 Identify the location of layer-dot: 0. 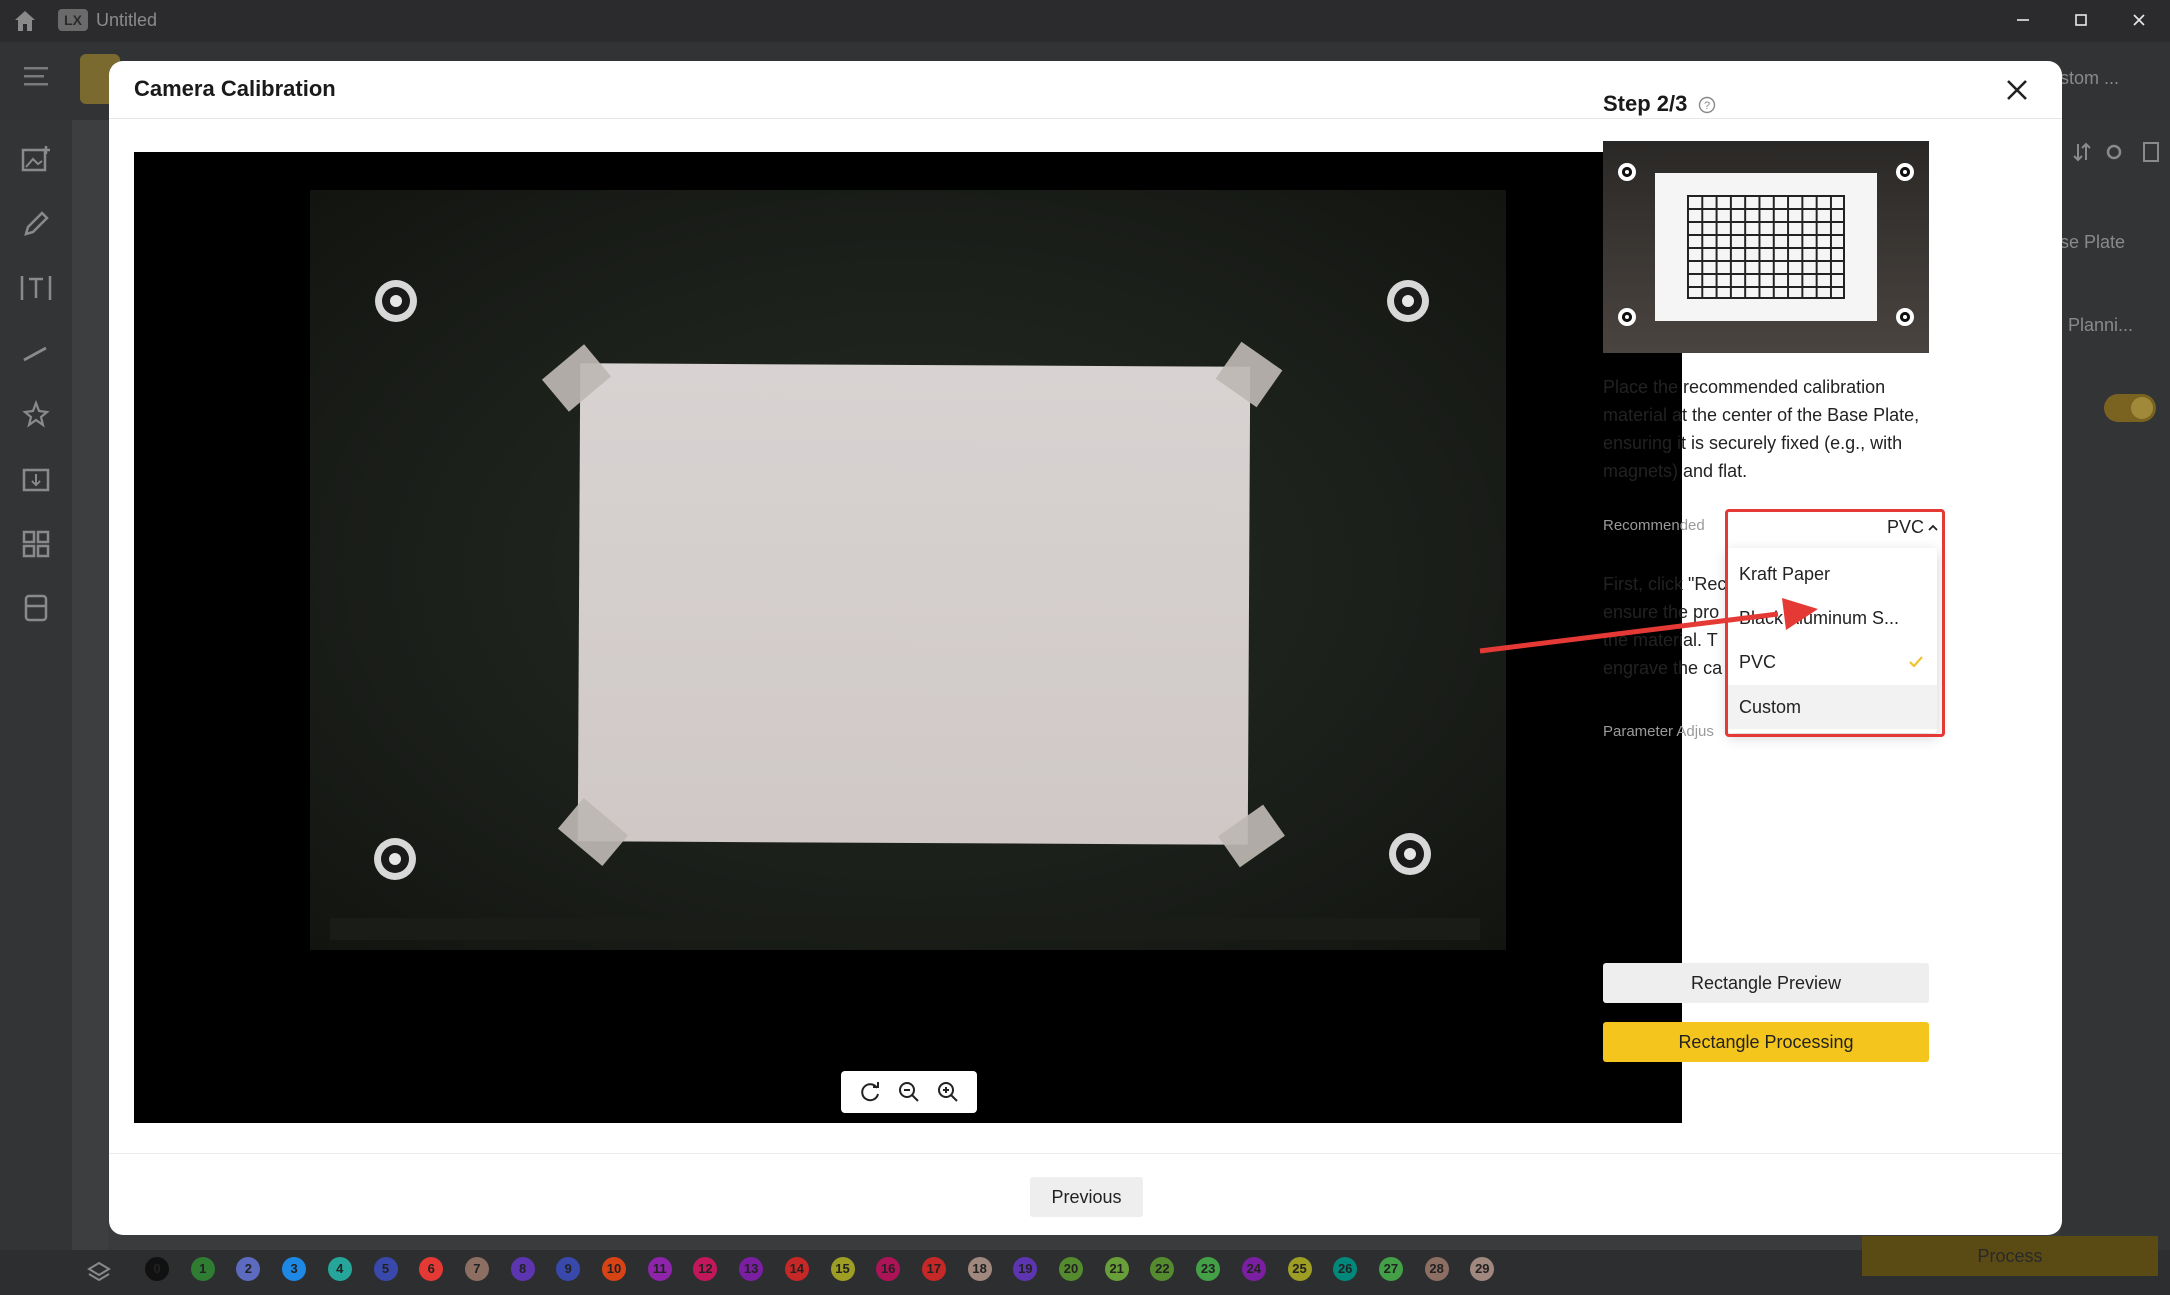
(157, 1269).